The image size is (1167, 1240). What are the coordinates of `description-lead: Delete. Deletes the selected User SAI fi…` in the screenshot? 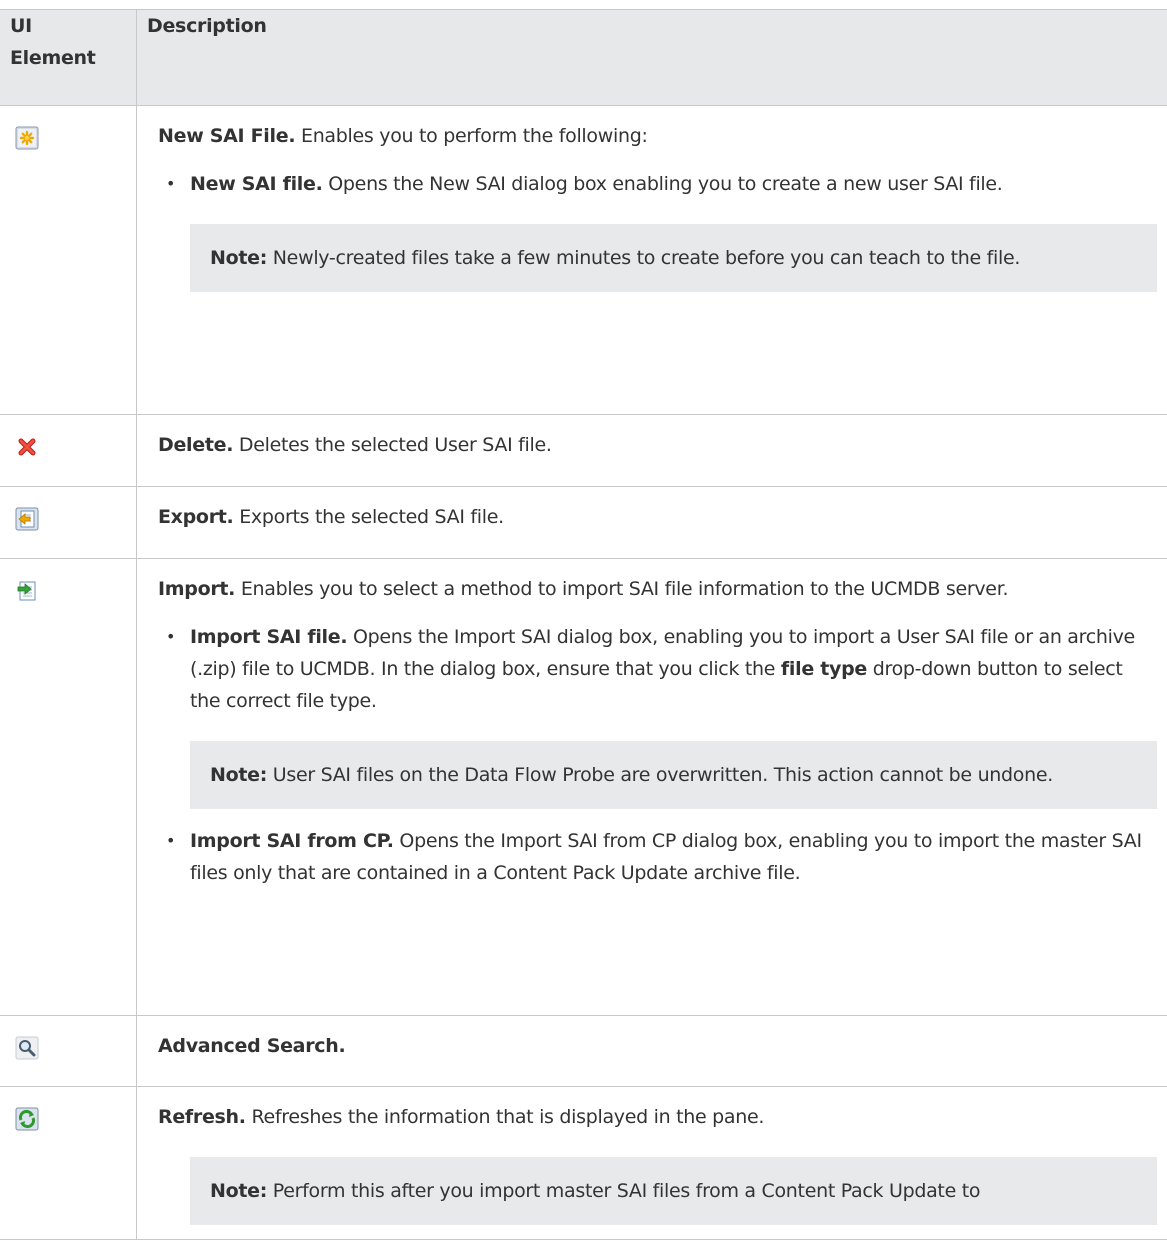 It's located at (657, 445).